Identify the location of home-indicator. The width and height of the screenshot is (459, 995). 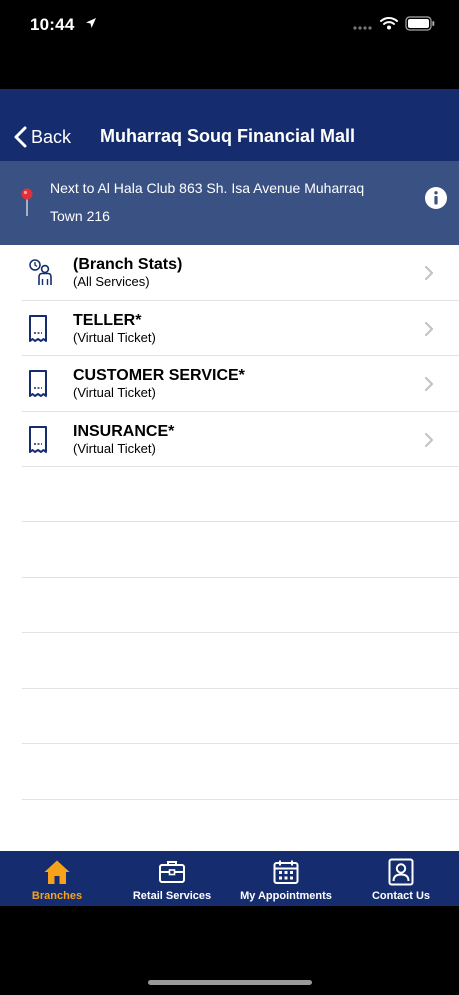
(230, 982).